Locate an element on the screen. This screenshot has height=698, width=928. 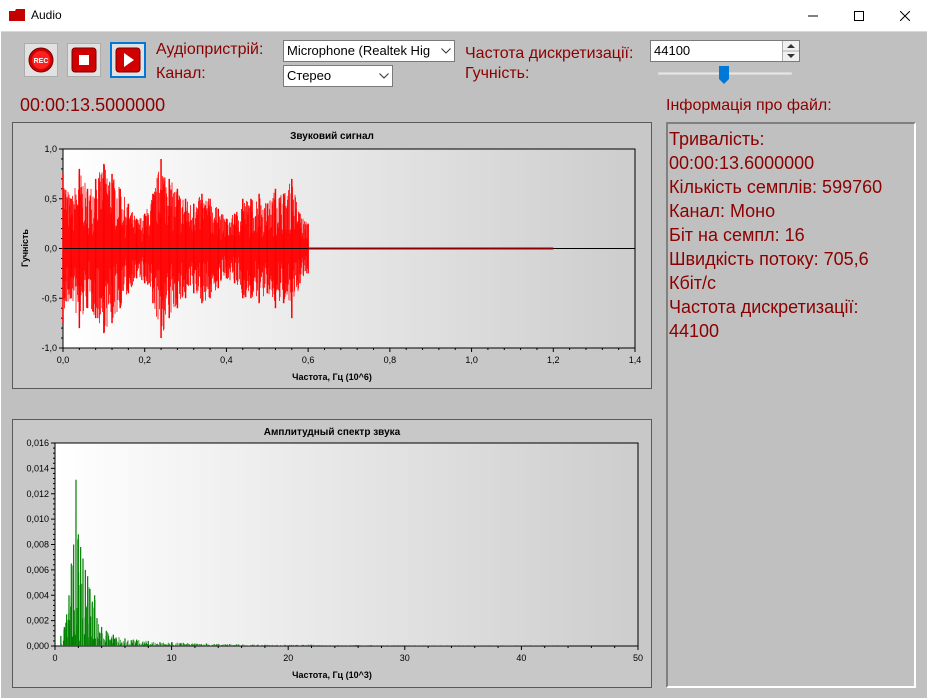
play-icon is located at coordinates (128, 60).